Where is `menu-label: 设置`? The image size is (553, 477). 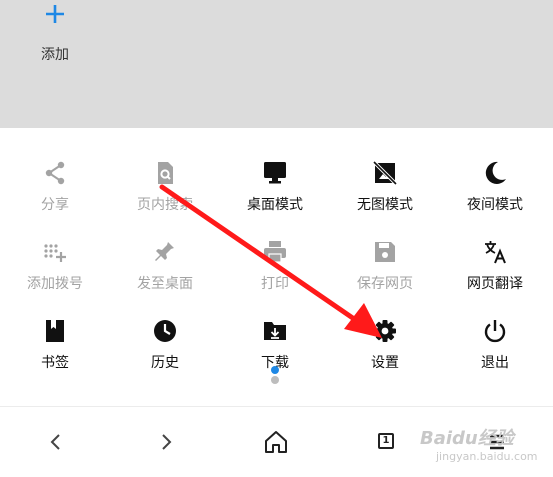 menu-label: 设置 is located at coordinates (385, 363).